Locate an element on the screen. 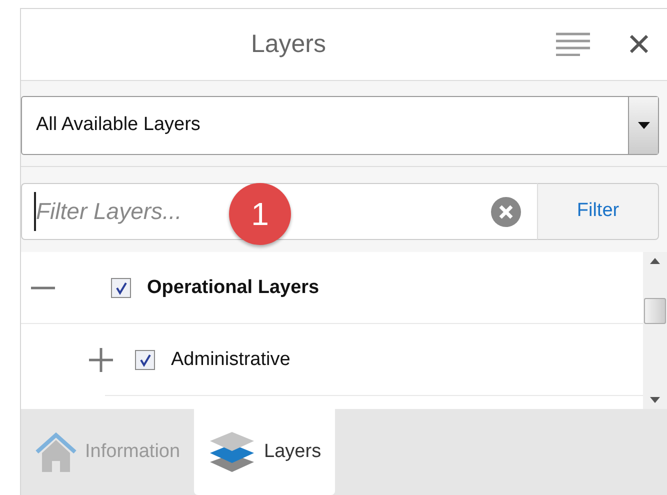  filter-button: Filter is located at coordinates (598, 211).